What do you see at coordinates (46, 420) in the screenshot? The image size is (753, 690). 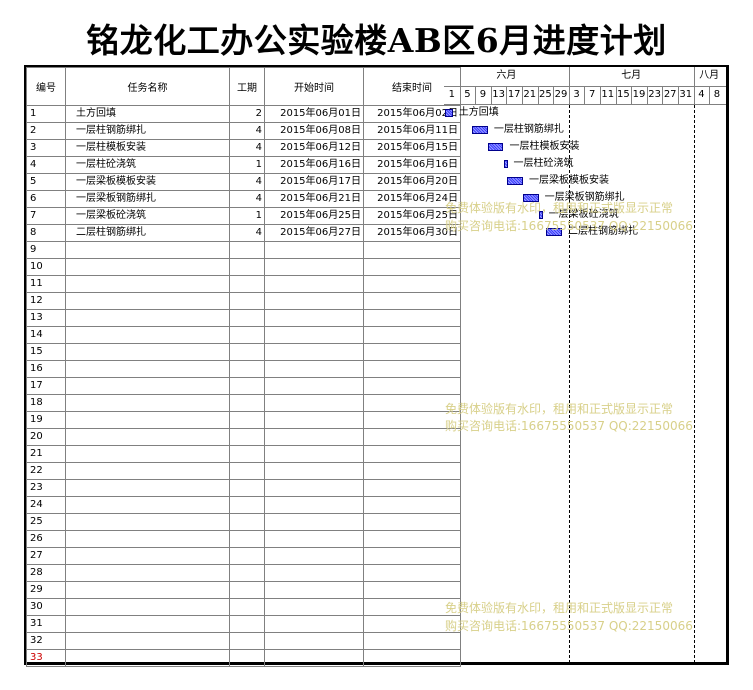 I see `cell-no: 19` at bounding box center [46, 420].